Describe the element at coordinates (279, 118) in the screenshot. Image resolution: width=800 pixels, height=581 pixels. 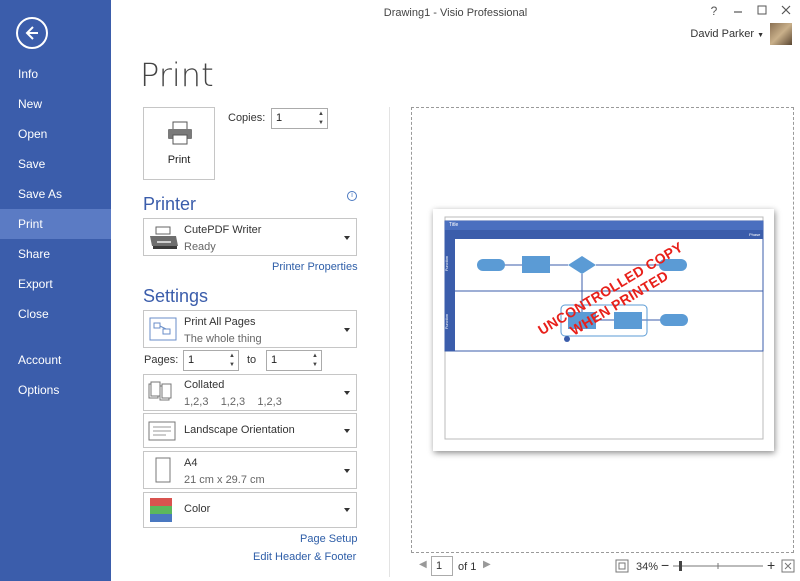
I see `copies-value: 1` at that location.